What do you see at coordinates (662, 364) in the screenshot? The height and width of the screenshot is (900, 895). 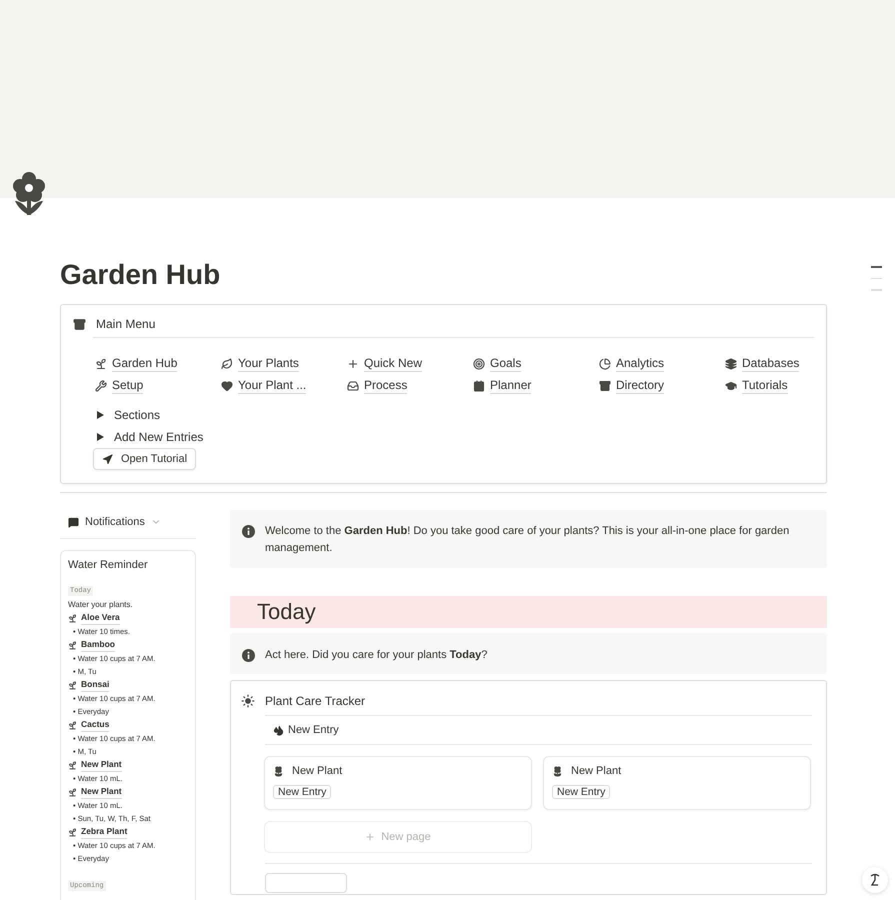 I see `menu-link: Analytics` at bounding box center [662, 364].